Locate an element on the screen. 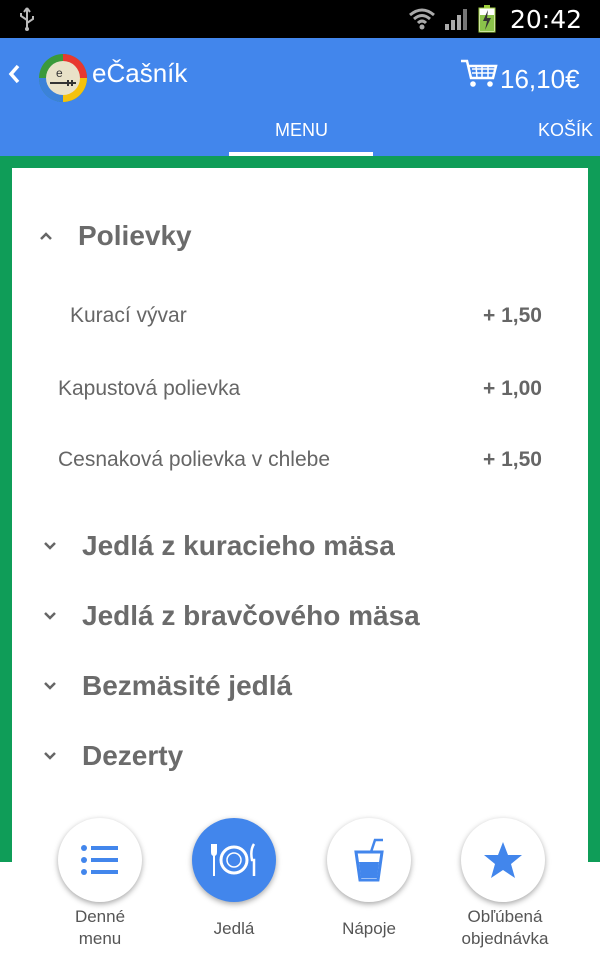 The width and height of the screenshot is (600, 960). app-logo: e is located at coordinates (63, 78).